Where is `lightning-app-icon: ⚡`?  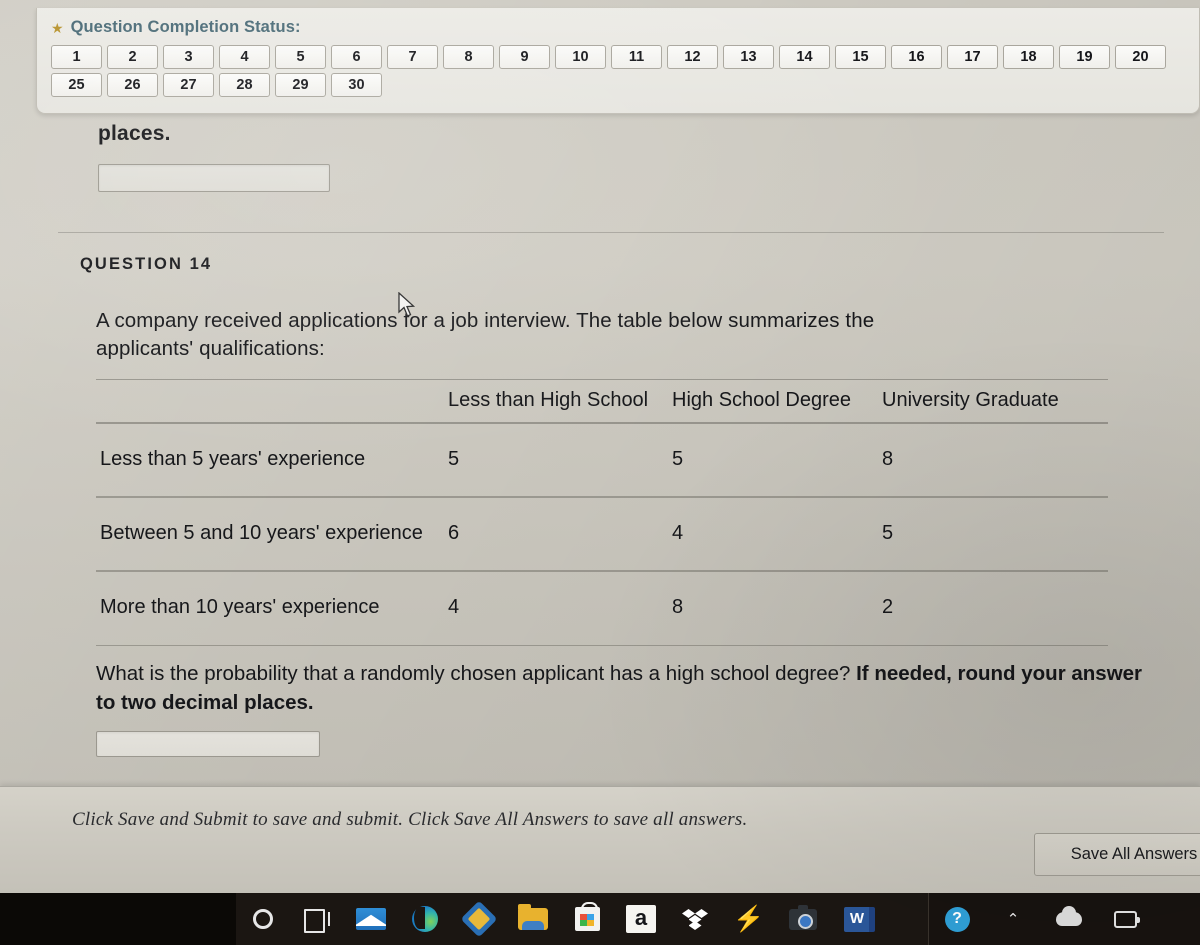
lightning-app-icon: ⚡ is located at coordinates (749, 919).